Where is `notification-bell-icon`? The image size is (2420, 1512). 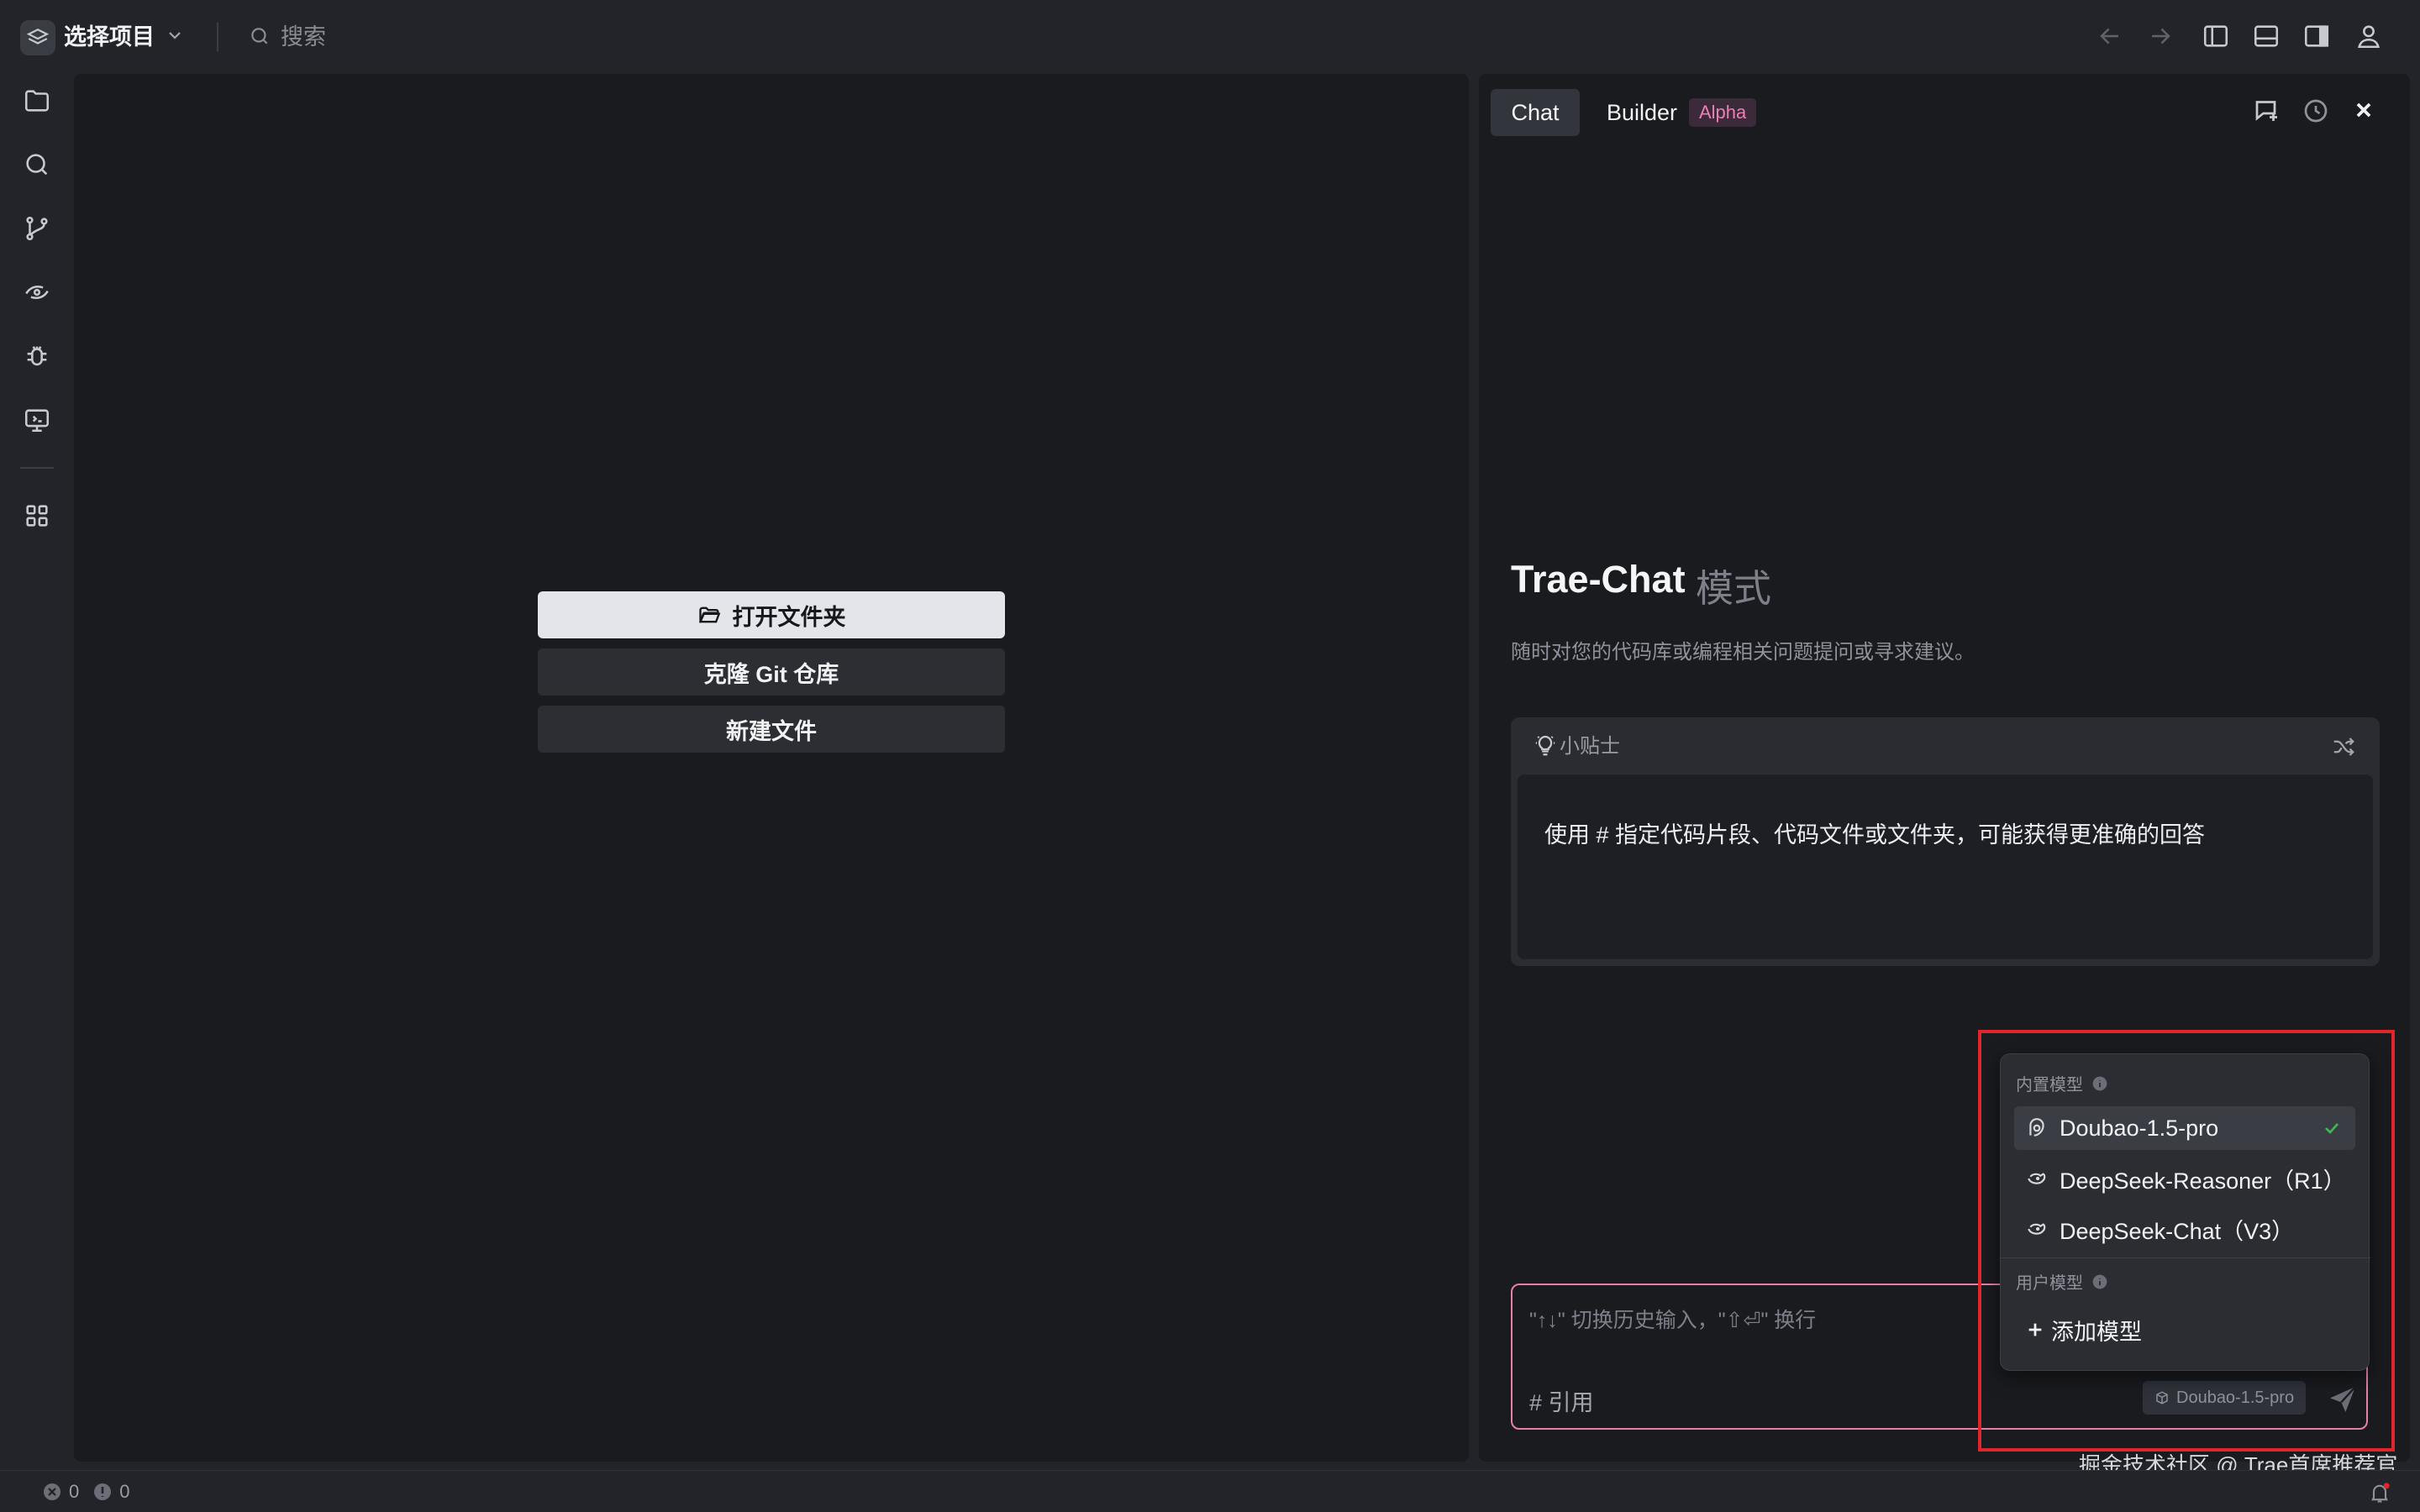
notification-bell-icon is located at coordinates (2380, 1492).